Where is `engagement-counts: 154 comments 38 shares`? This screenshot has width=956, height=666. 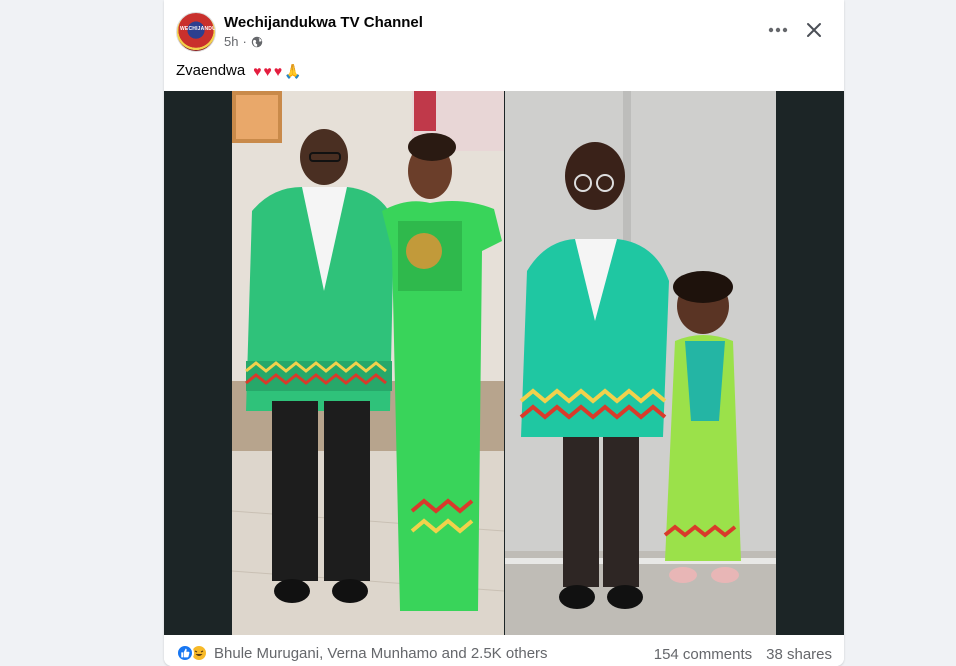 engagement-counts: 154 comments 38 shares is located at coordinates (743, 654).